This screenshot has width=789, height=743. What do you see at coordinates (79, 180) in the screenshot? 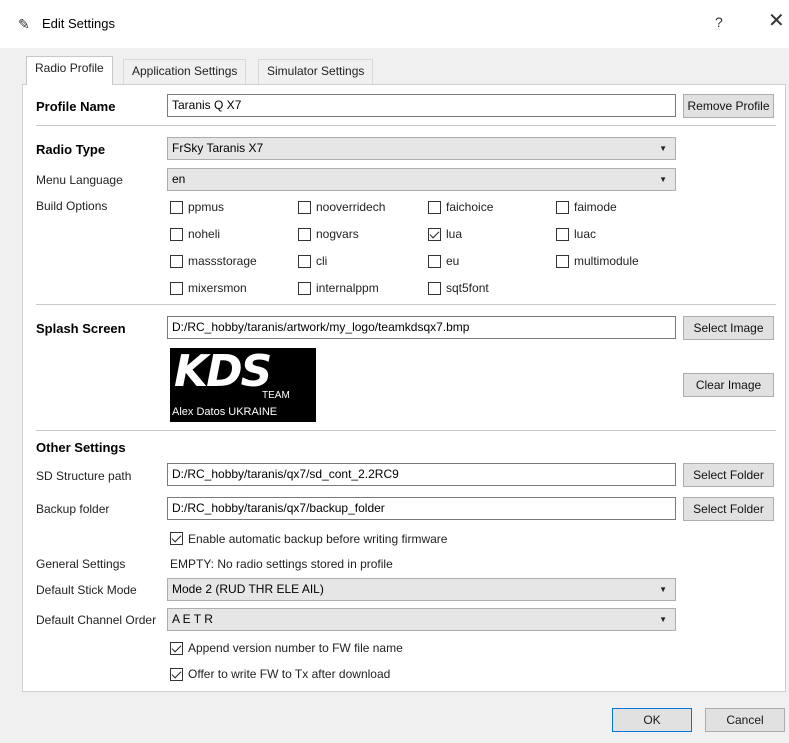
I see `menu-language-label: Menu Language` at bounding box center [79, 180].